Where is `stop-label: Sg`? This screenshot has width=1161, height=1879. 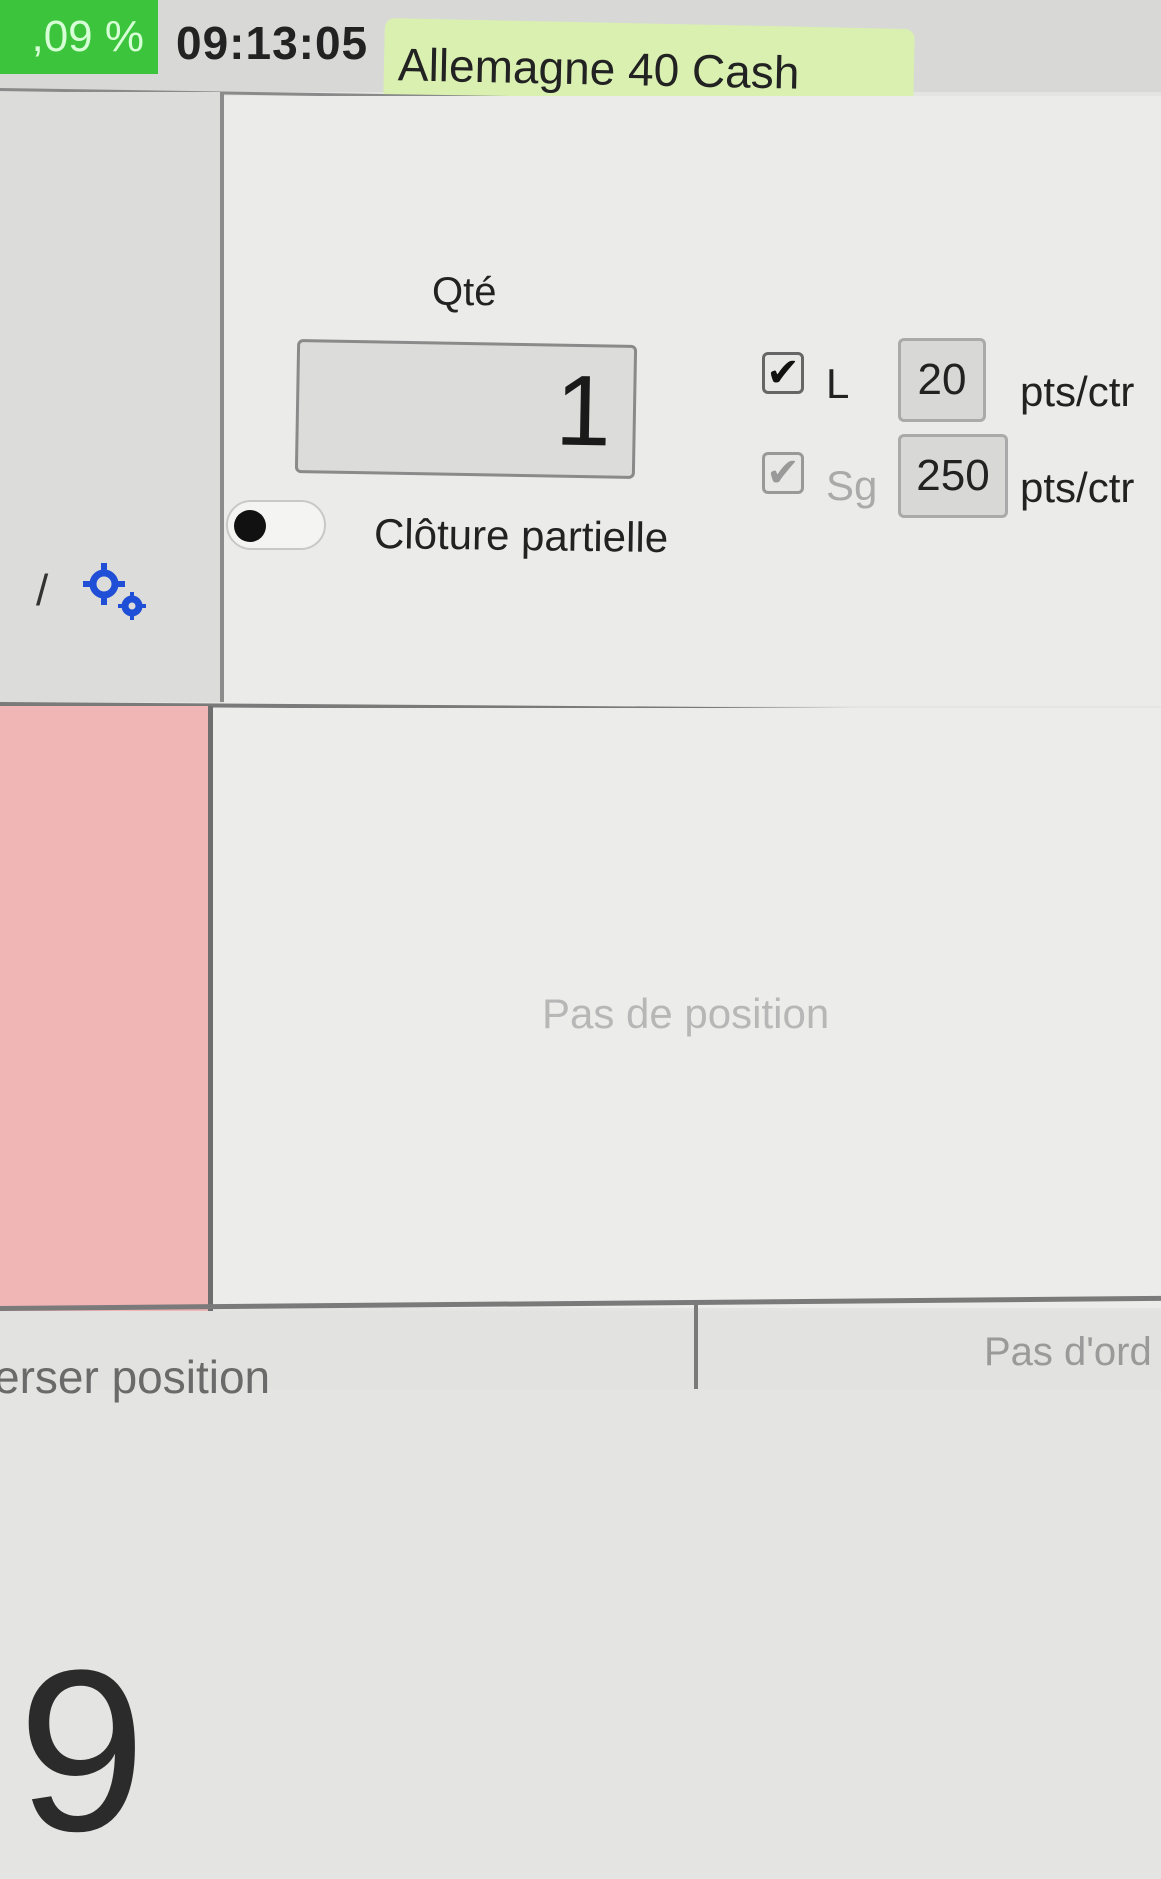
stop-label: Sg is located at coordinates (852, 485).